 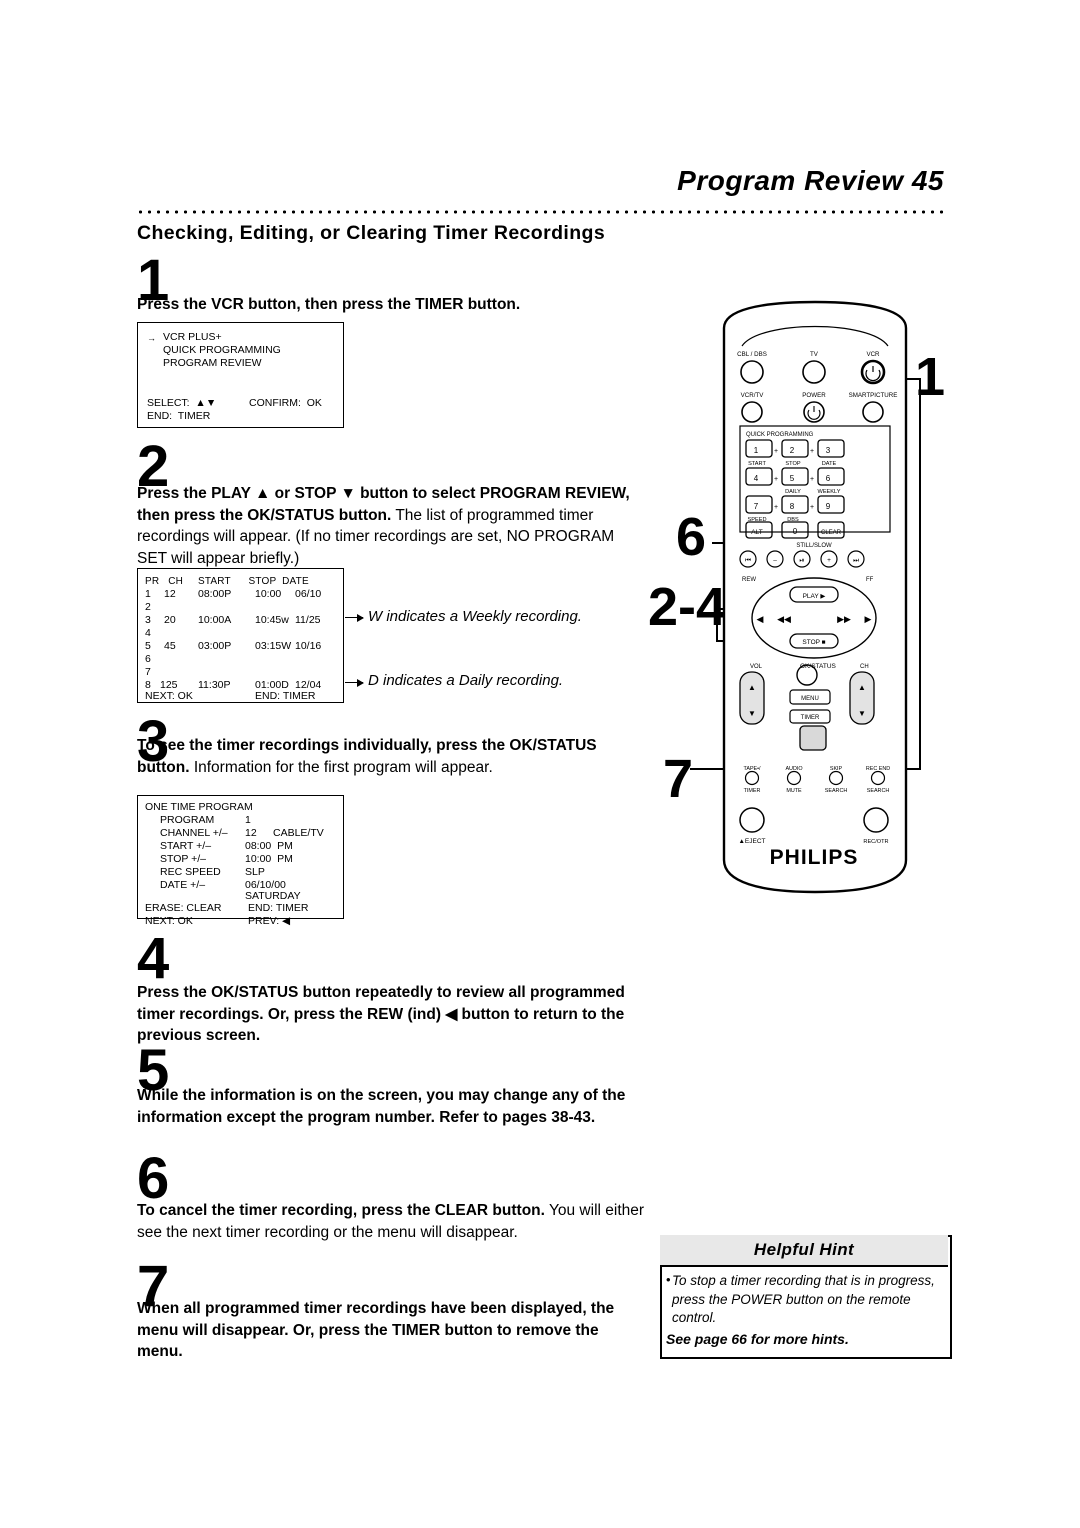 What do you see at coordinates (828, 478) in the screenshot?
I see `svg-text: 6` at bounding box center [828, 478].